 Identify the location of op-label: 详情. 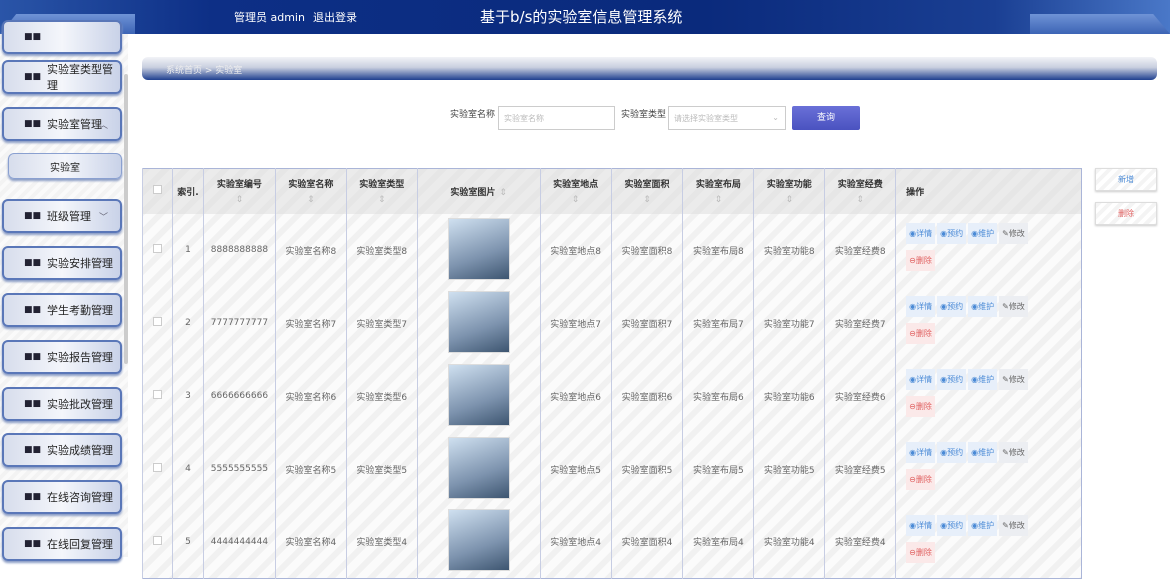
(924, 379).